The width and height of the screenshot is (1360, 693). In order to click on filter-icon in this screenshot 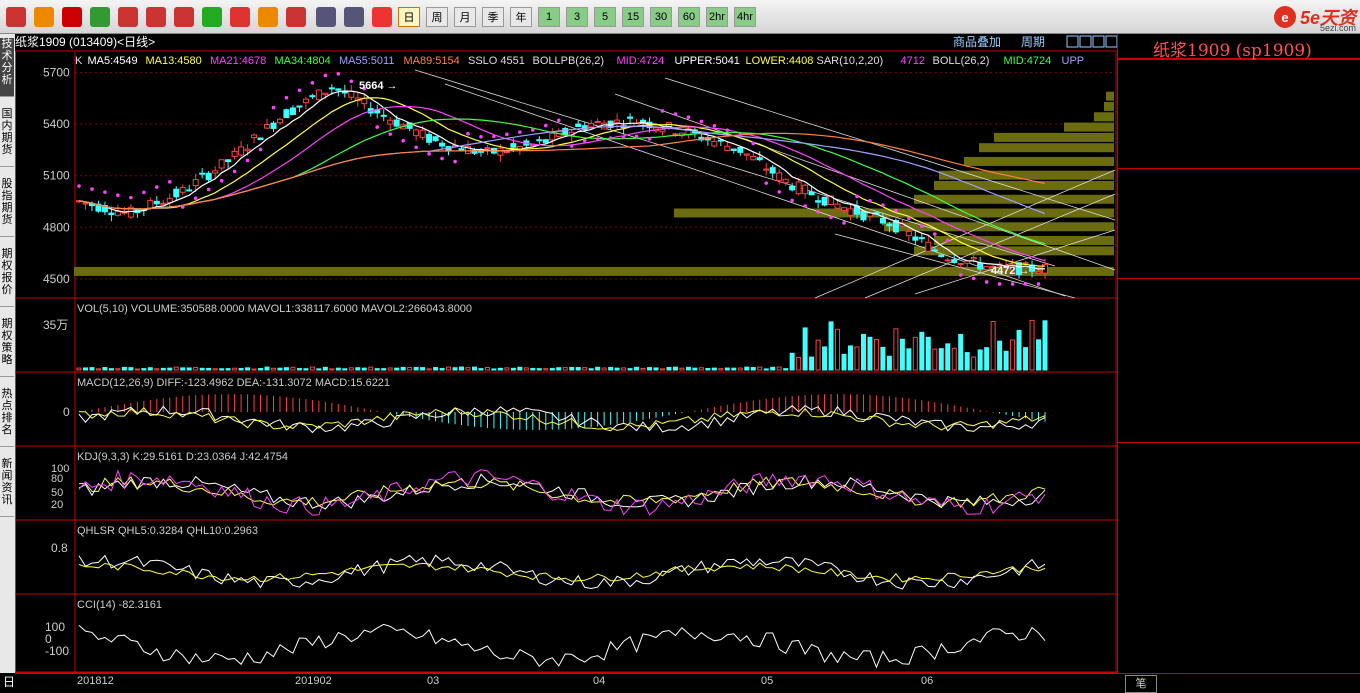, I will do `click(268, 17)`.